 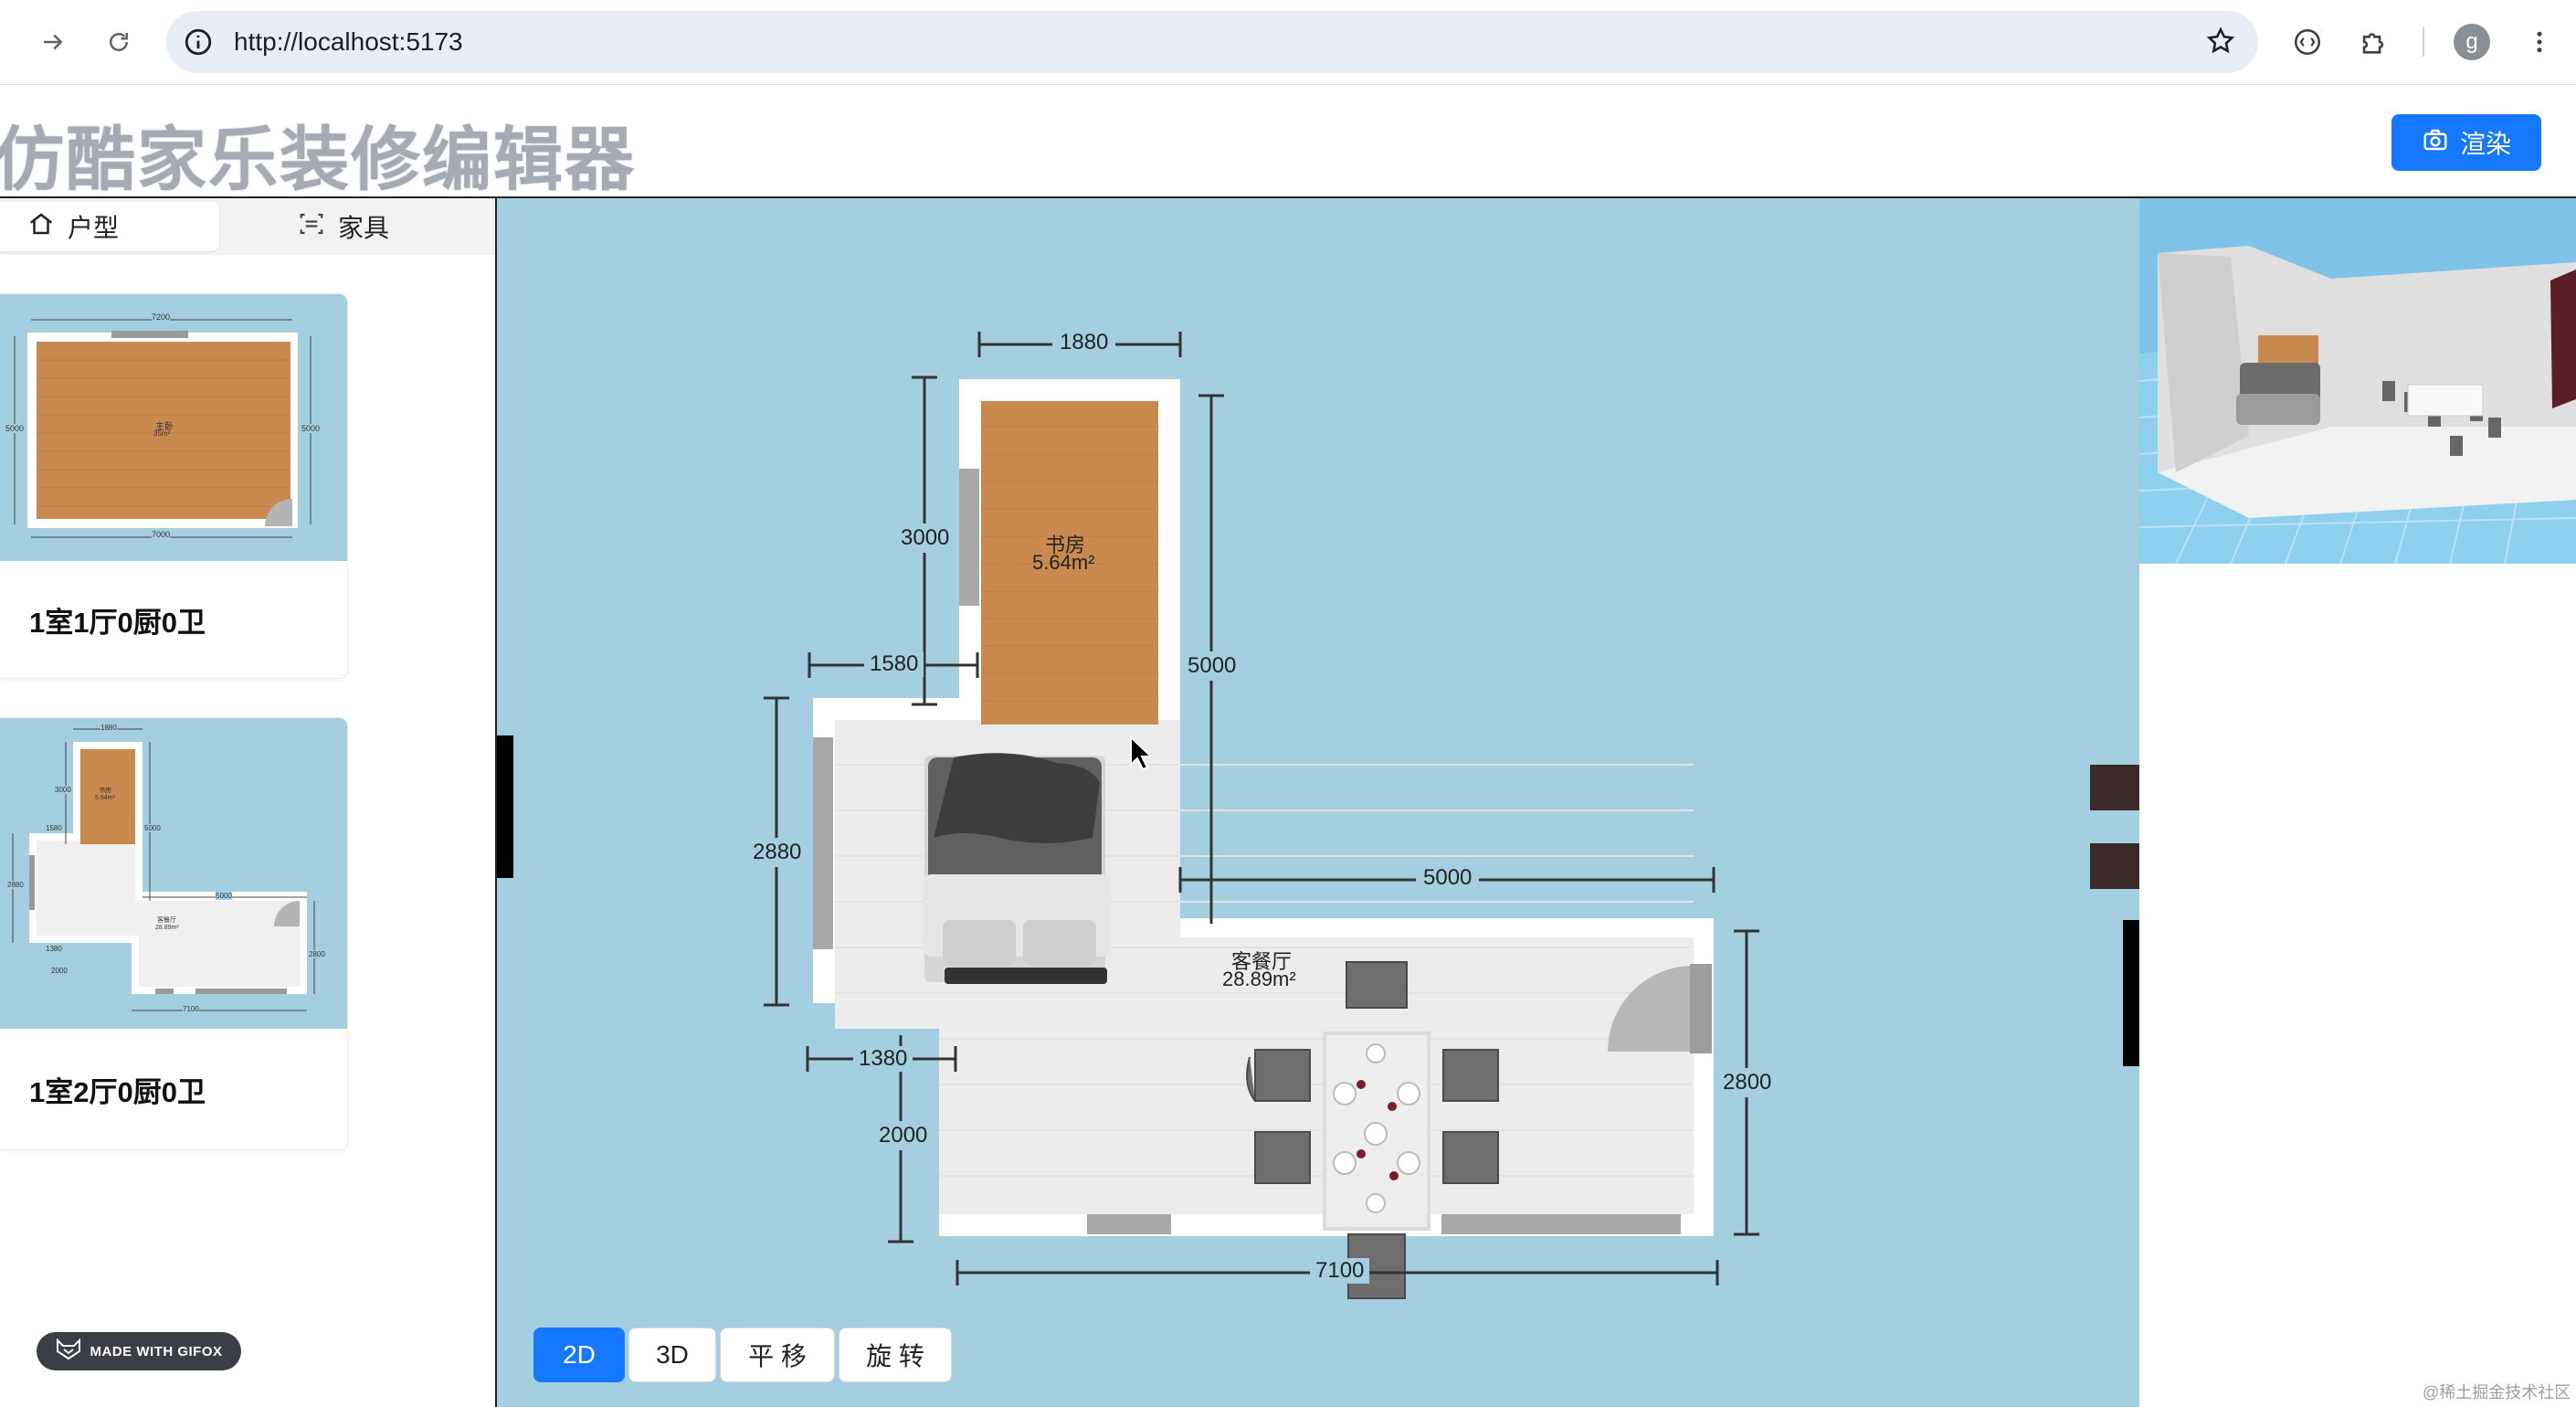 What do you see at coordinates (777, 1355) in the screenshot?
I see `mode-pan-button: 平 移` at bounding box center [777, 1355].